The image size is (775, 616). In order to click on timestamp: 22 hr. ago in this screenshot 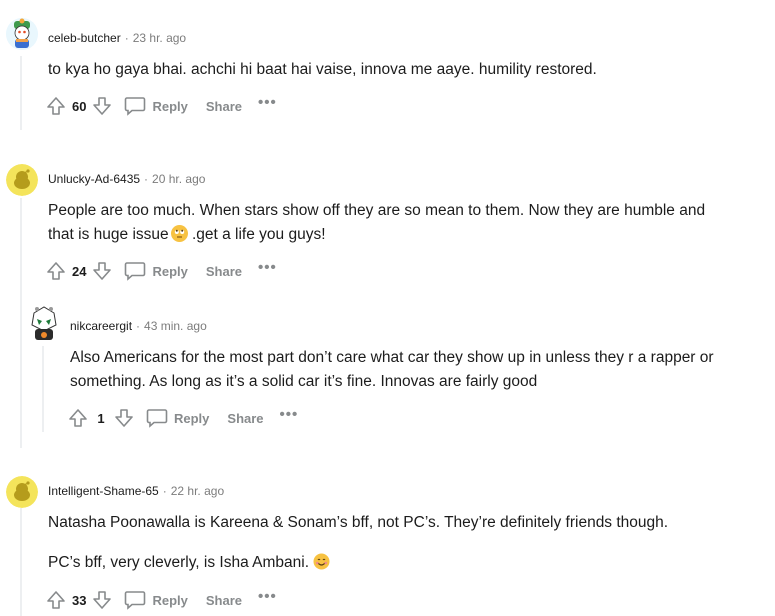, I will do `click(197, 491)`.